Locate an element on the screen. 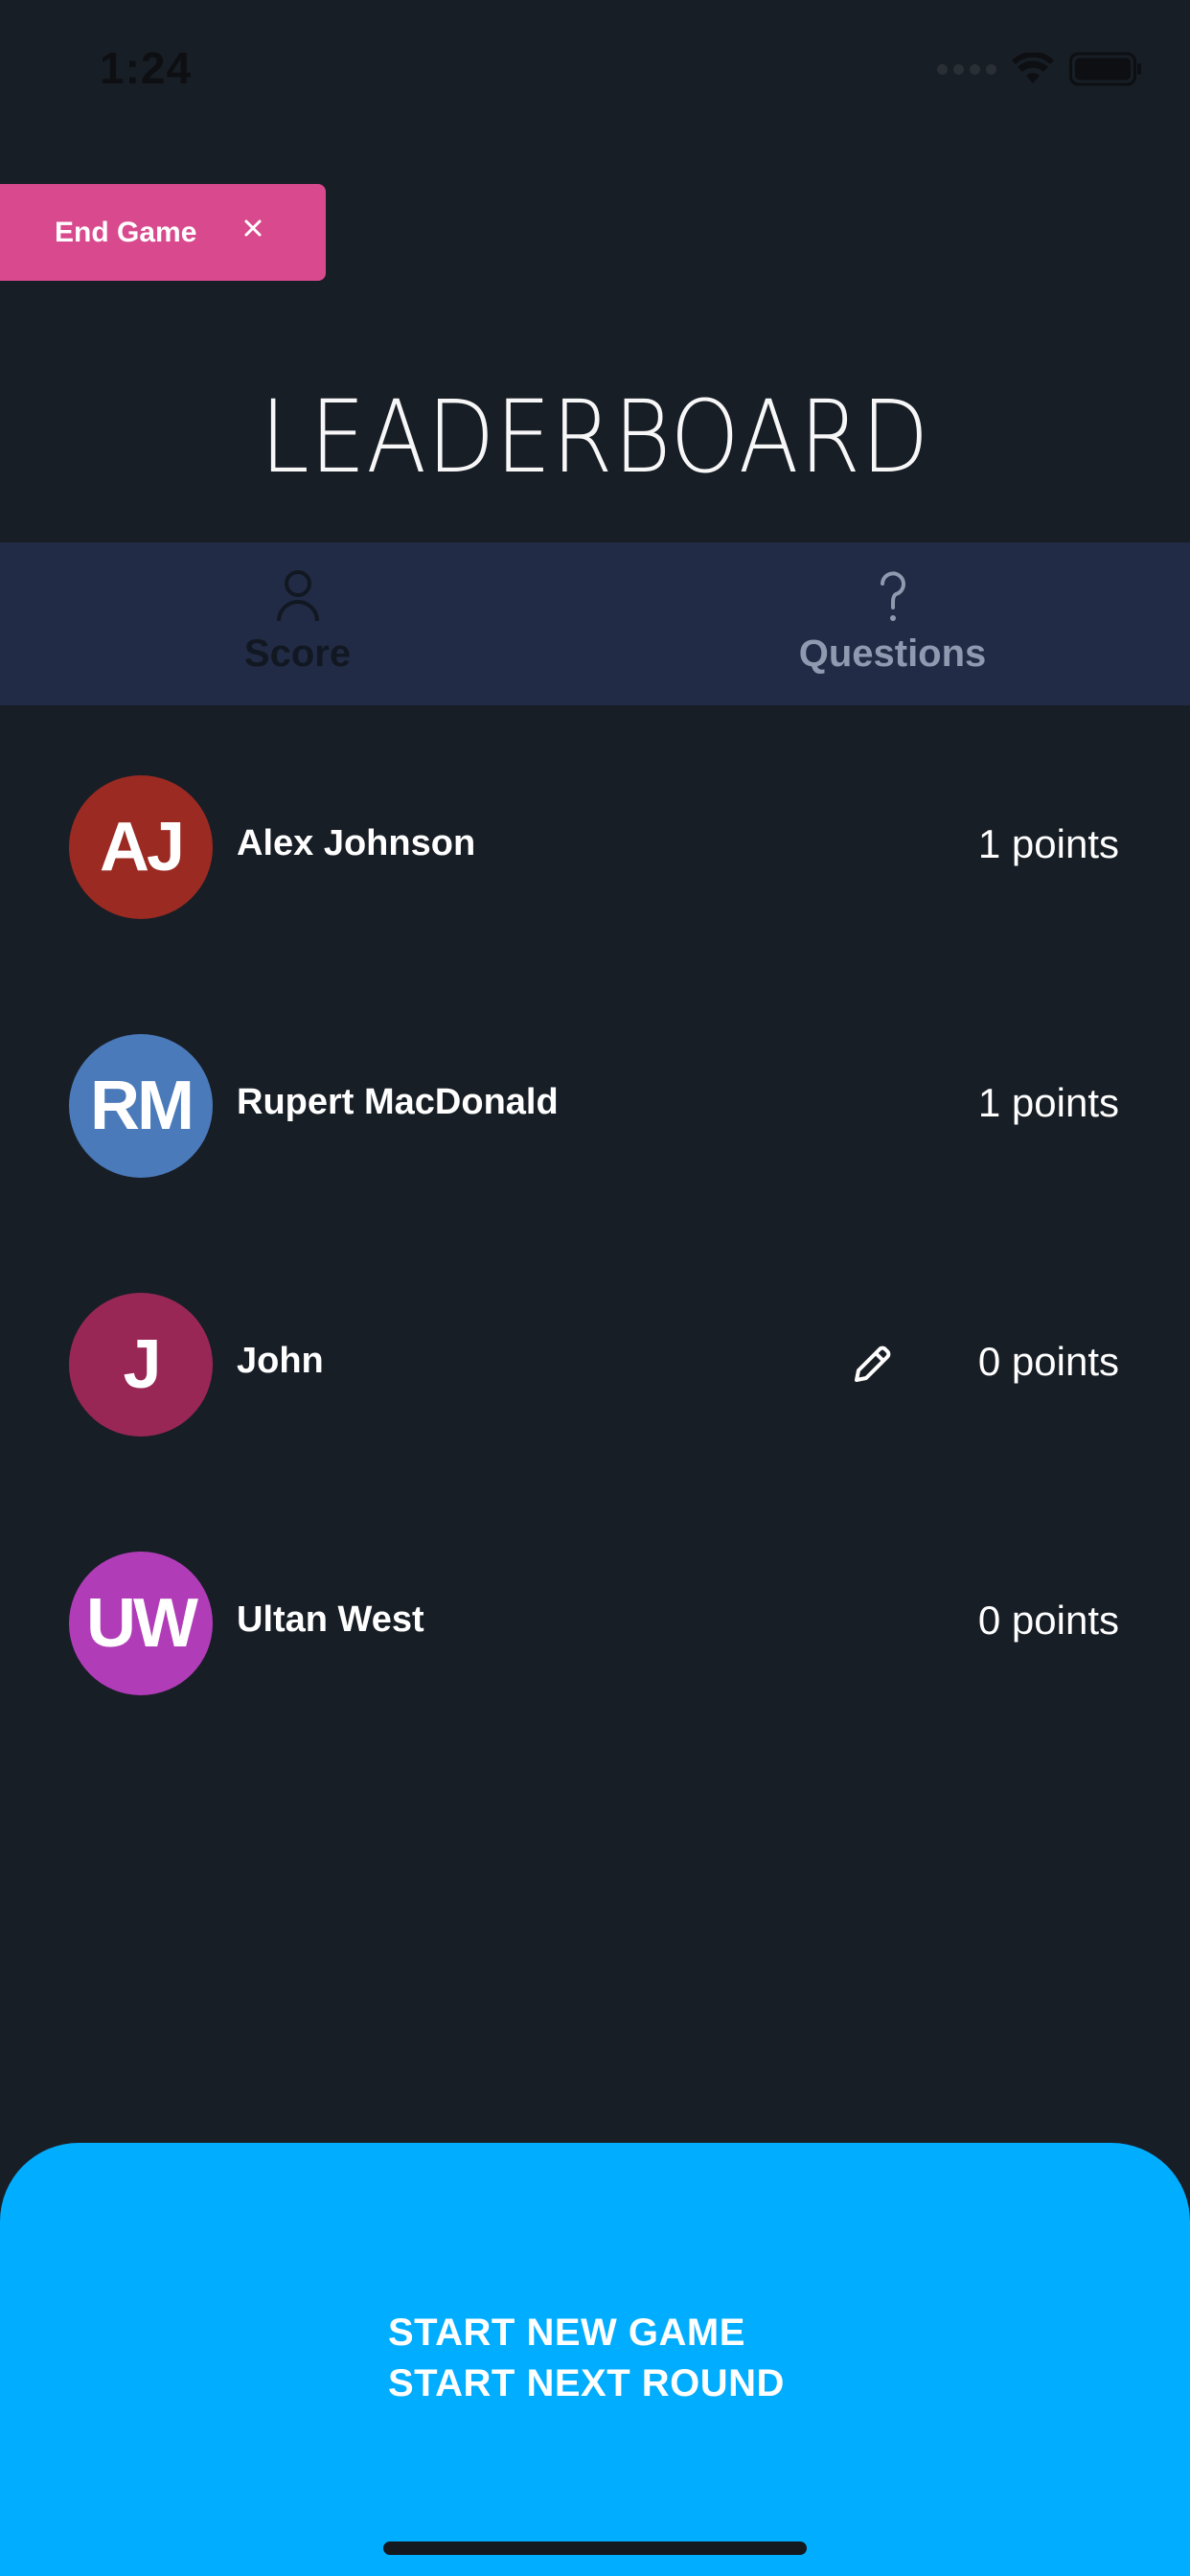 This screenshot has height=2576, width=1190. start-next-round-button: START NEXT ROUND is located at coordinates (587, 2383).